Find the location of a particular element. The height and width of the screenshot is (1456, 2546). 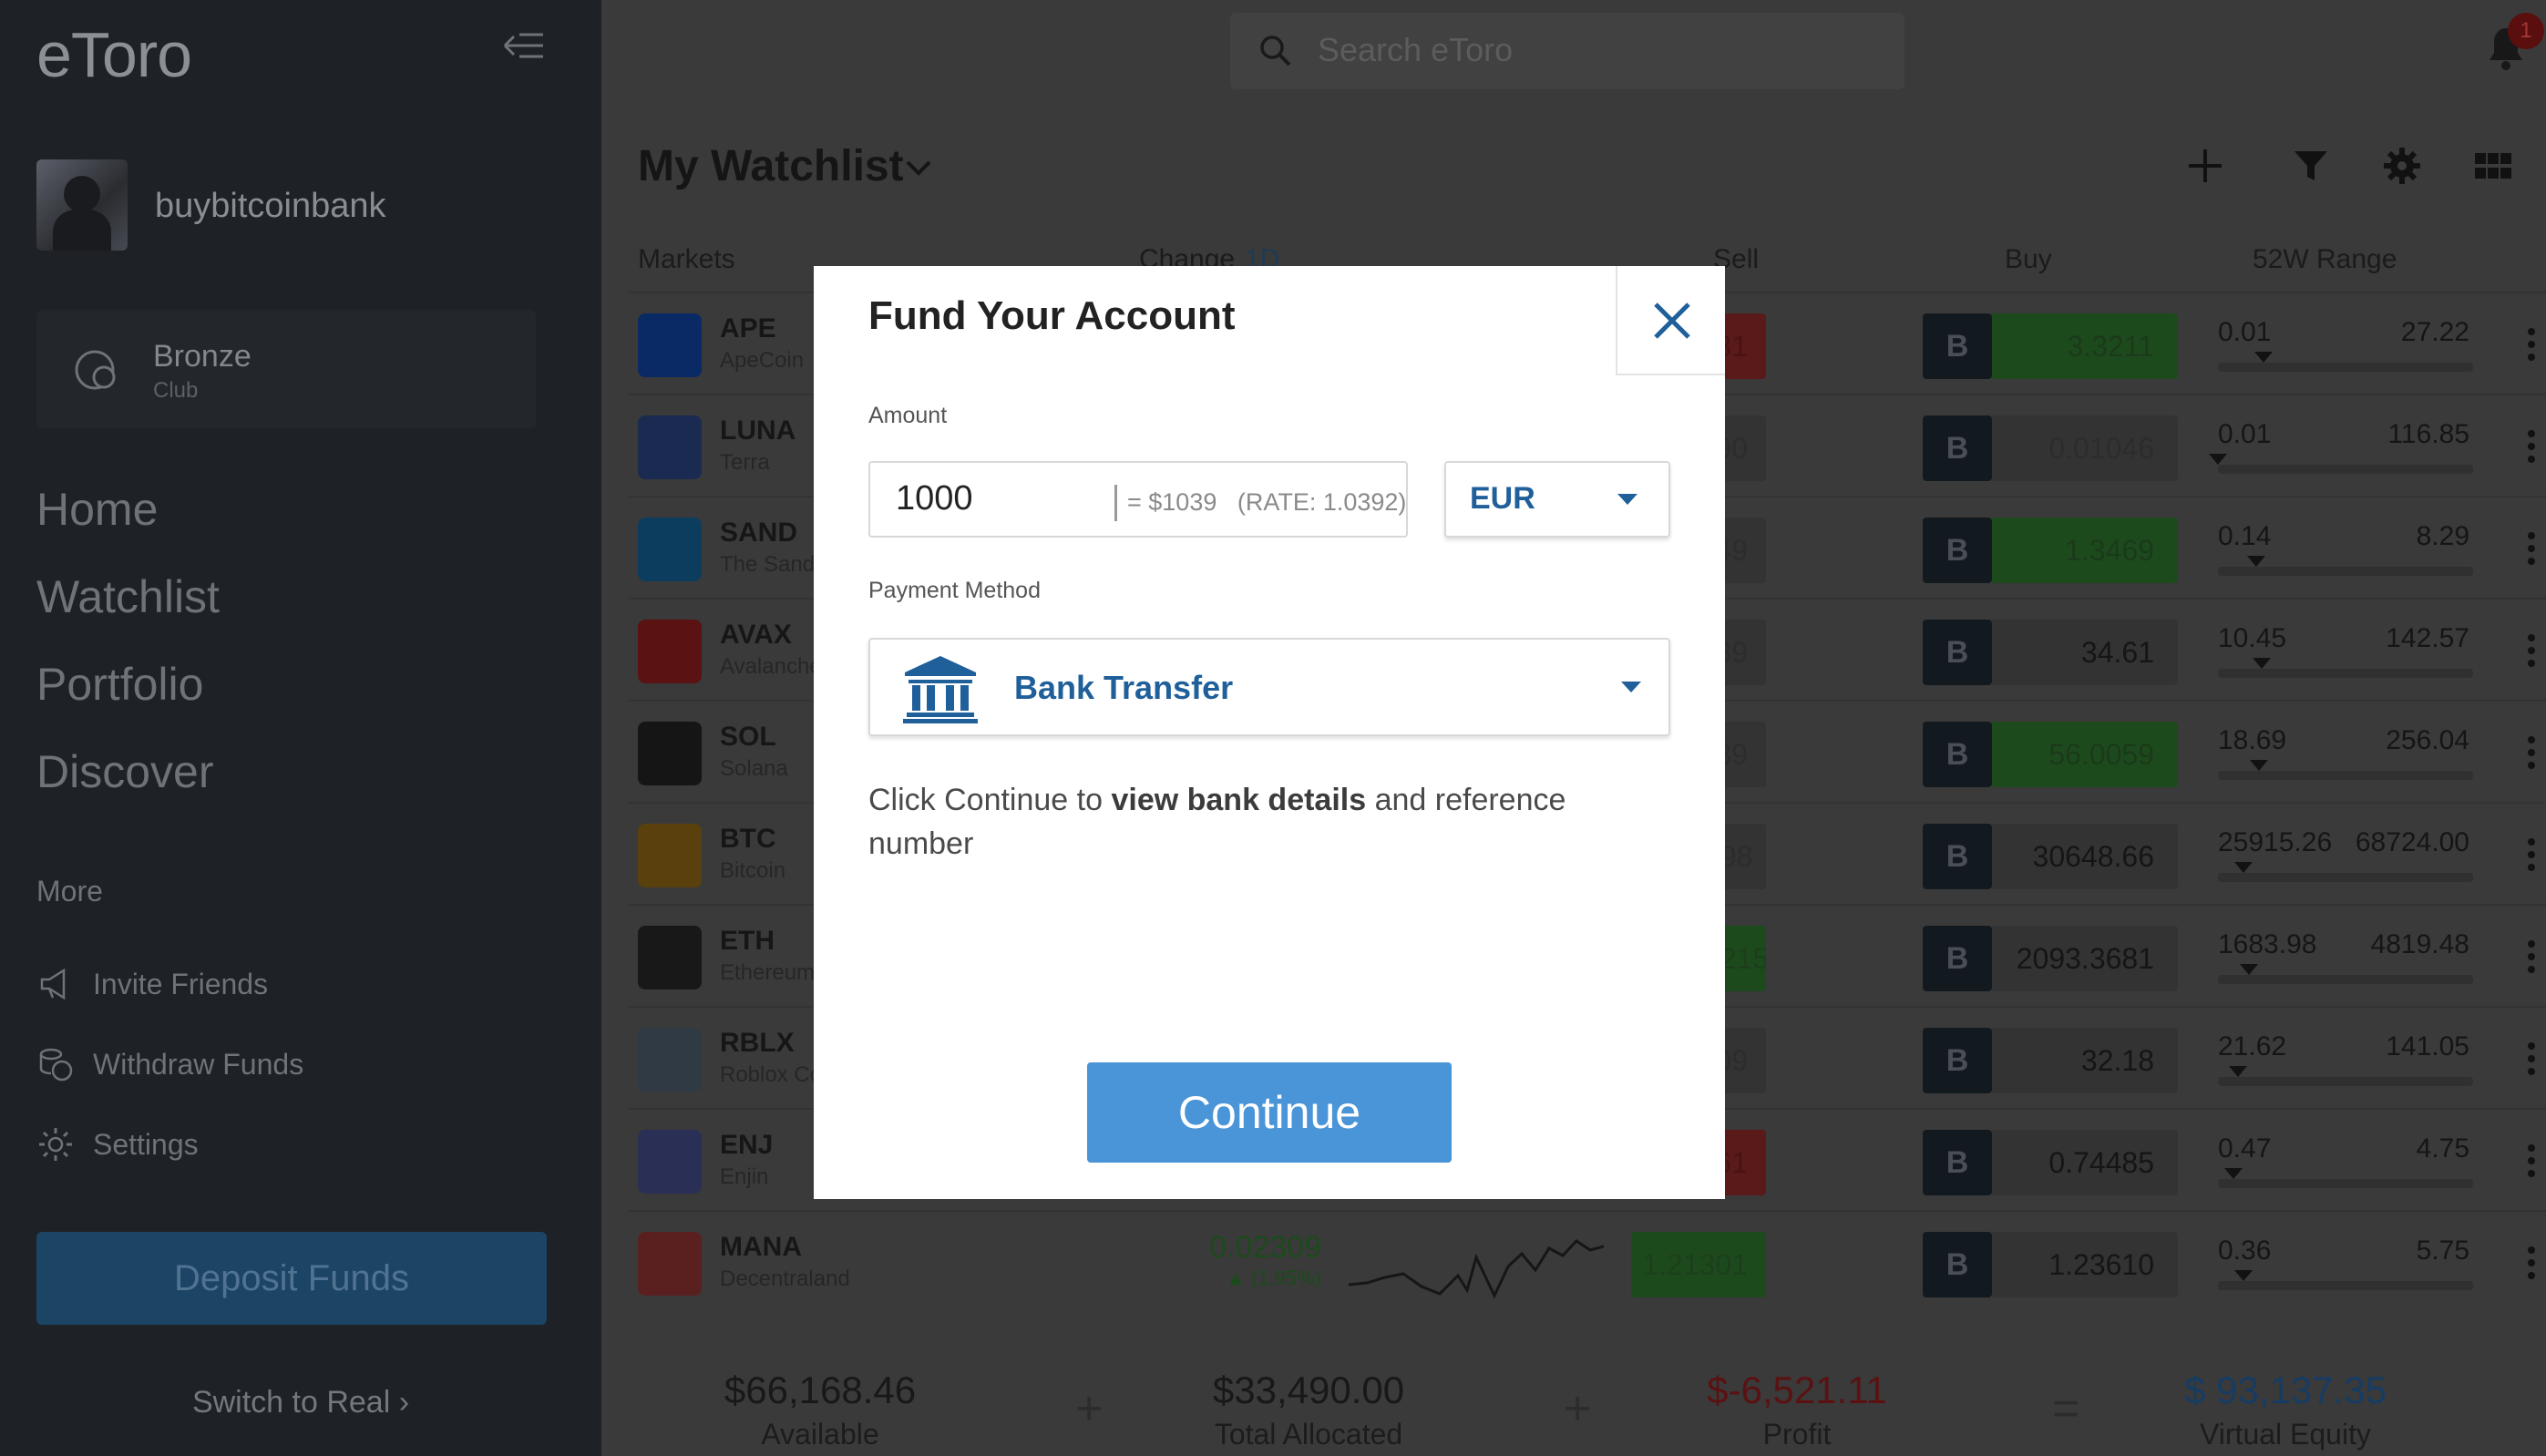

asset-symbol: LUNA is located at coordinates (758, 430).